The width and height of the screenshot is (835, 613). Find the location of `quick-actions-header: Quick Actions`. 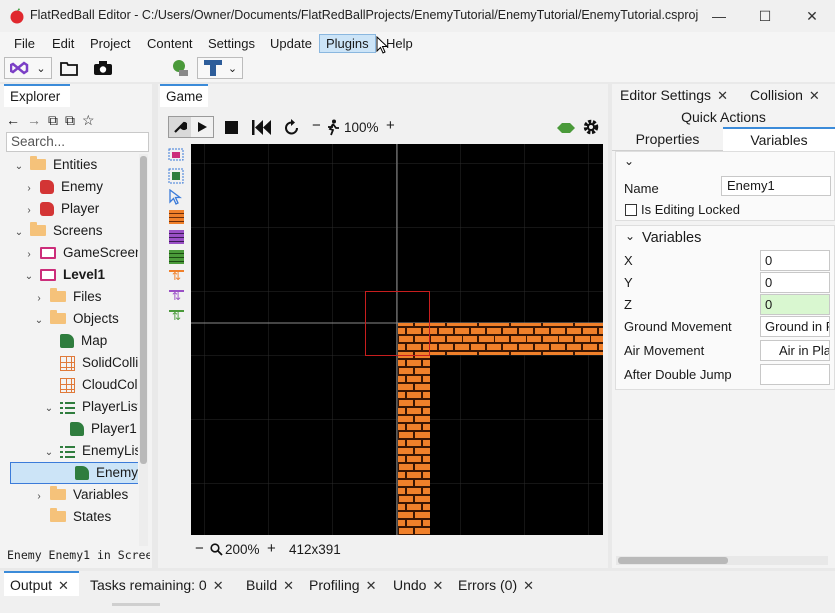

quick-actions-header: Quick Actions is located at coordinates (723, 117).